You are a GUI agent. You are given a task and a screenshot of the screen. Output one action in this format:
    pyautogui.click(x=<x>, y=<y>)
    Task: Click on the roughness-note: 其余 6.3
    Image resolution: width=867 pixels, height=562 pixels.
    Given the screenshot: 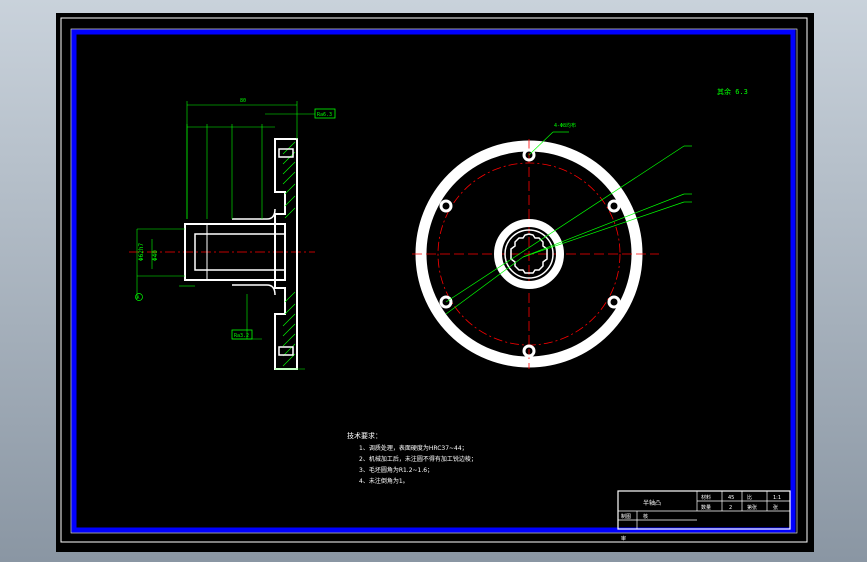 What is the action you would take?
    pyautogui.click(x=732, y=91)
    